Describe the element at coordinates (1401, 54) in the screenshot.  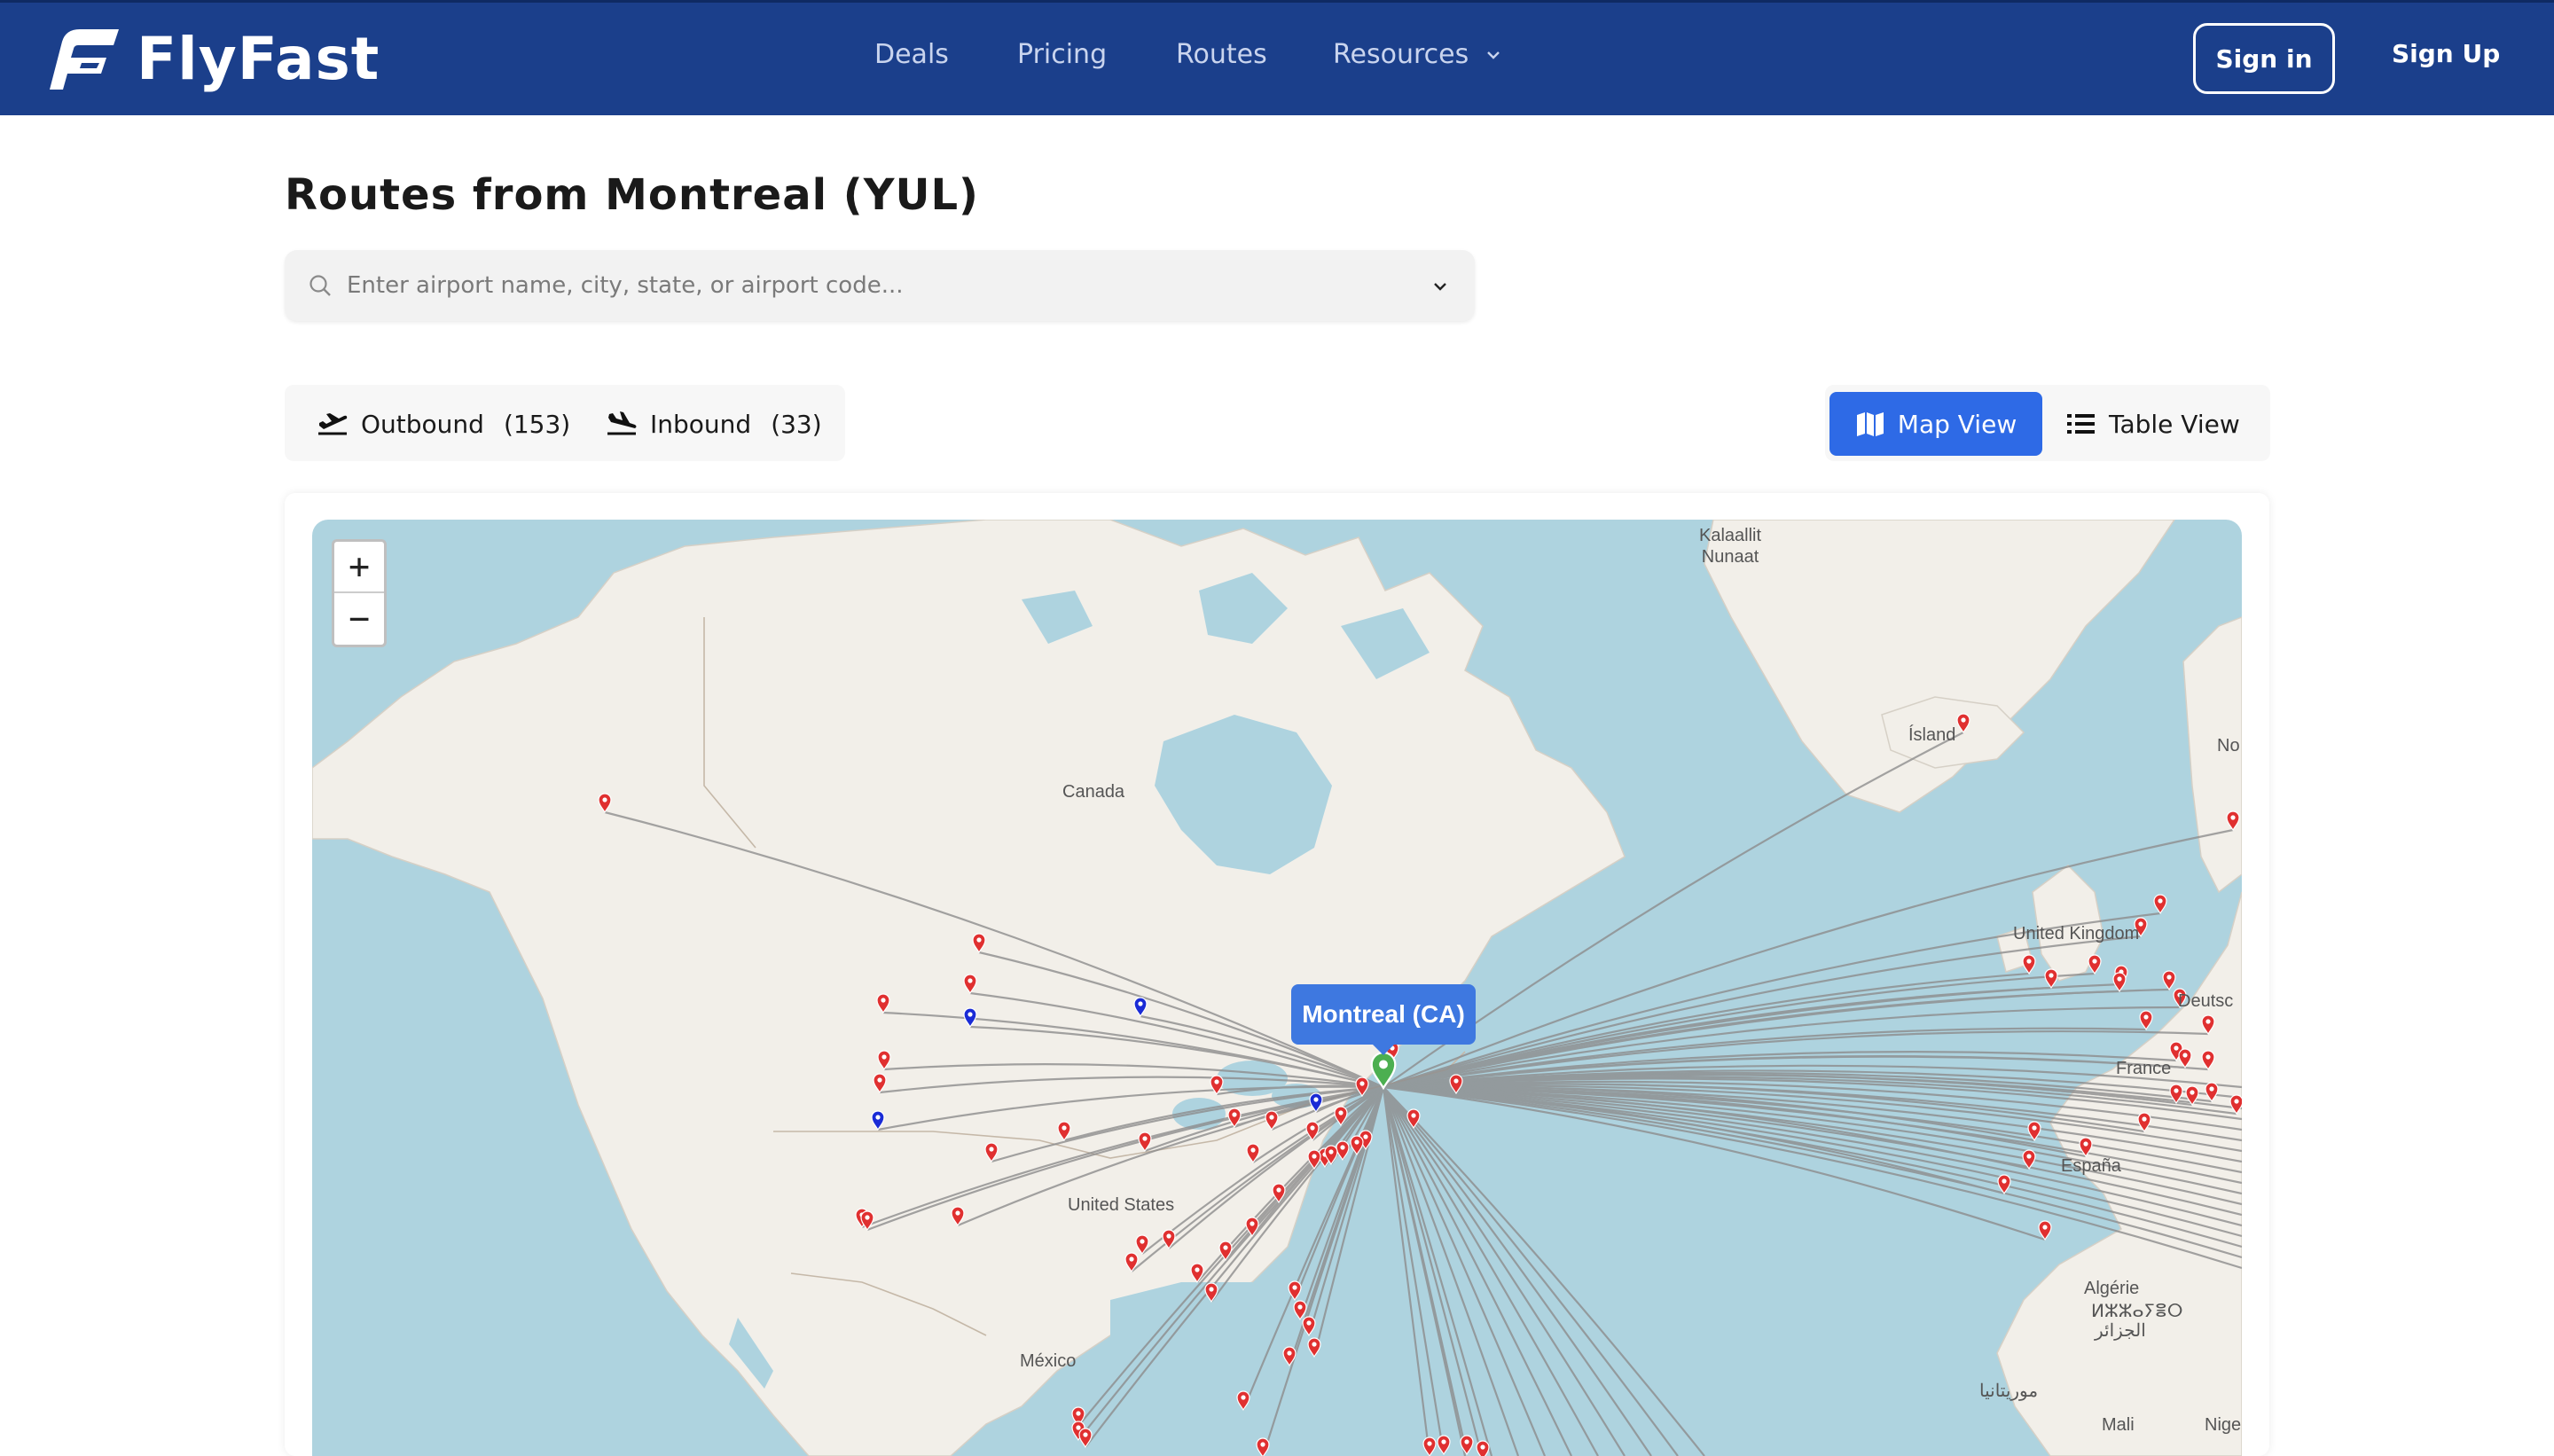
I see `nav-resources-label: Resources` at that location.